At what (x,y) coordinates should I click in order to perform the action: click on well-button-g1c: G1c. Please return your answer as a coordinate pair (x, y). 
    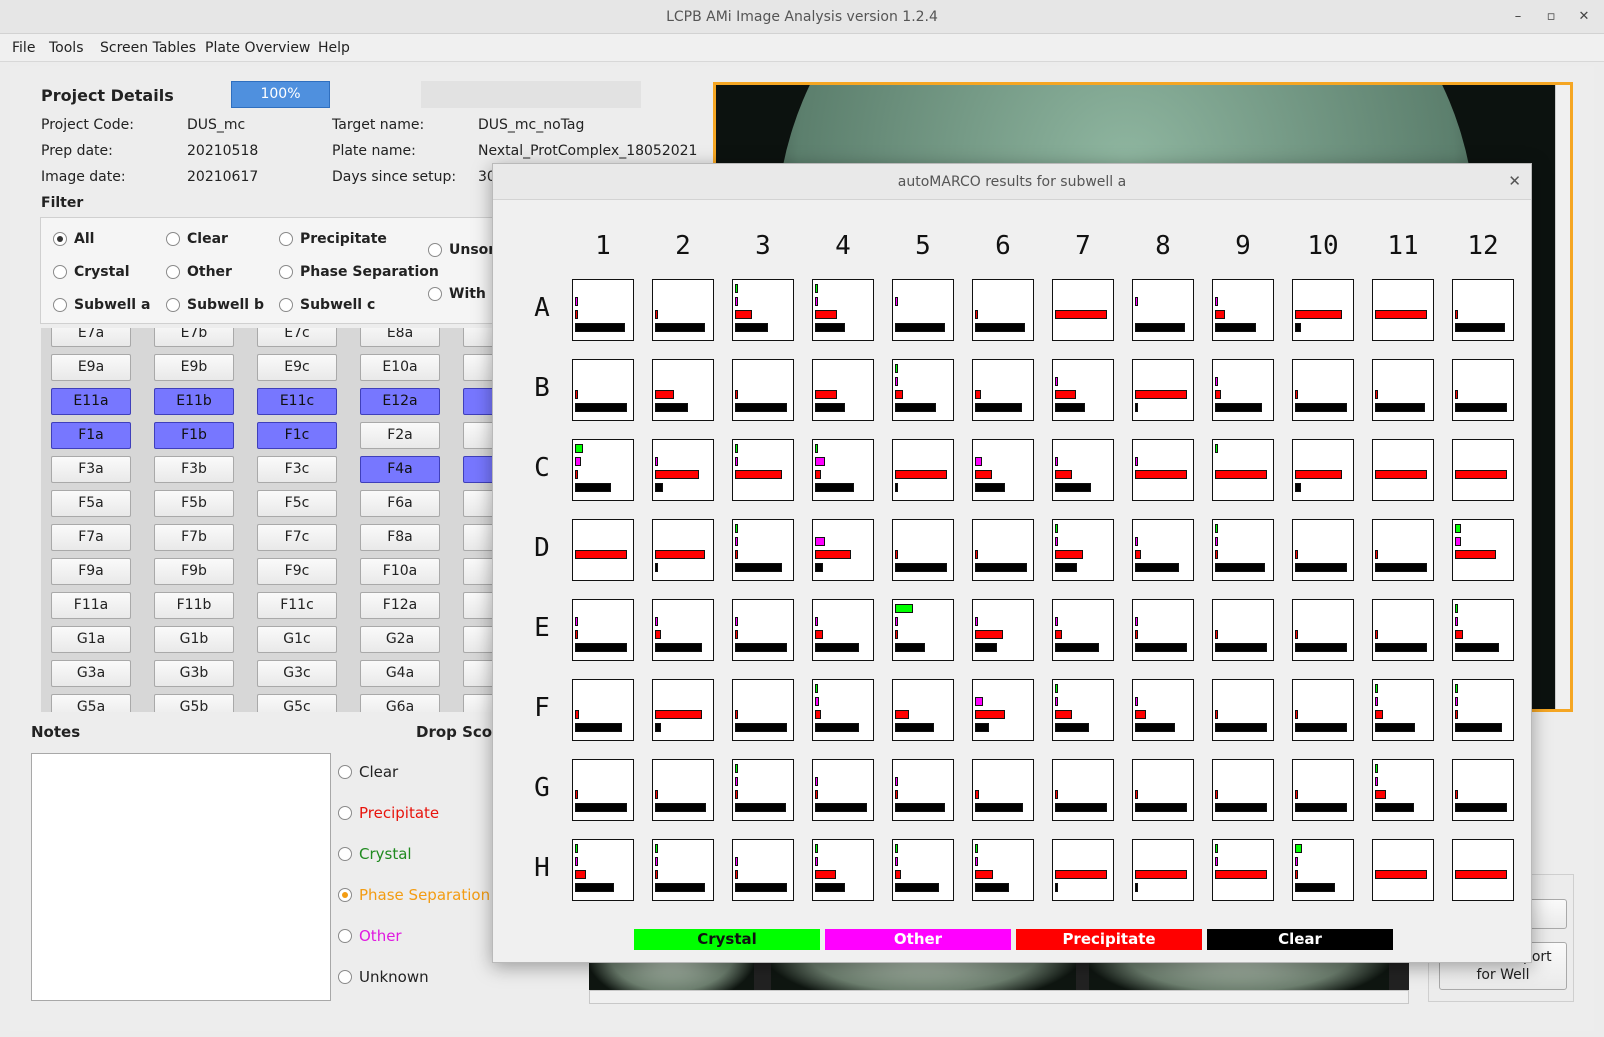
    Looking at the image, I should click on (297, 639).